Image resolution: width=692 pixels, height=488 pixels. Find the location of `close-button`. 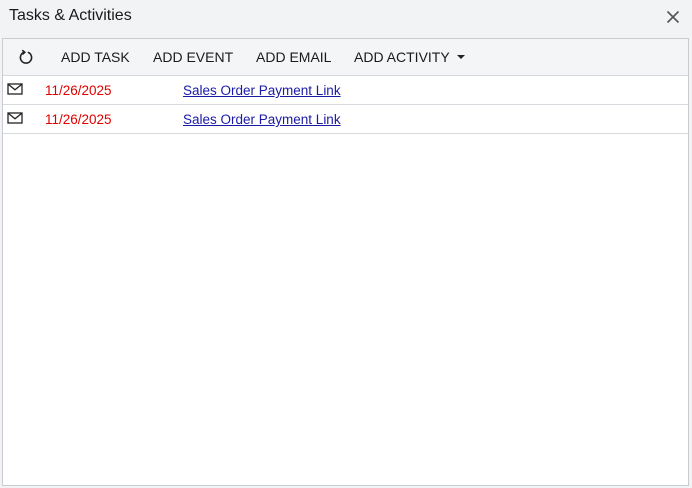

close-button is located at coordinates (673, 17).